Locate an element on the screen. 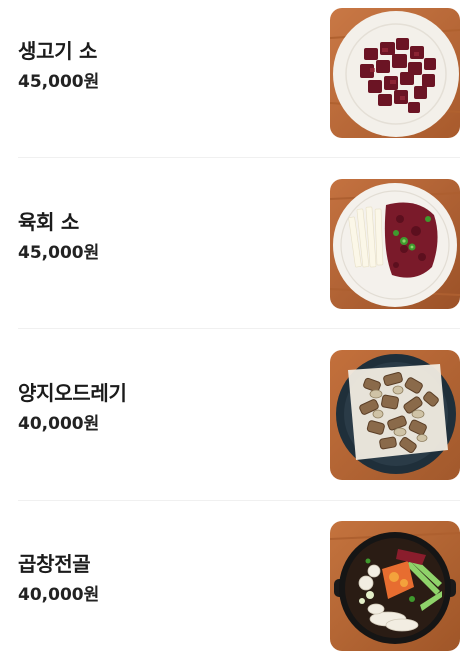 The width and height of the screenshot is (474, 665). raw-beef-photo is located at coordinates (395, 73).